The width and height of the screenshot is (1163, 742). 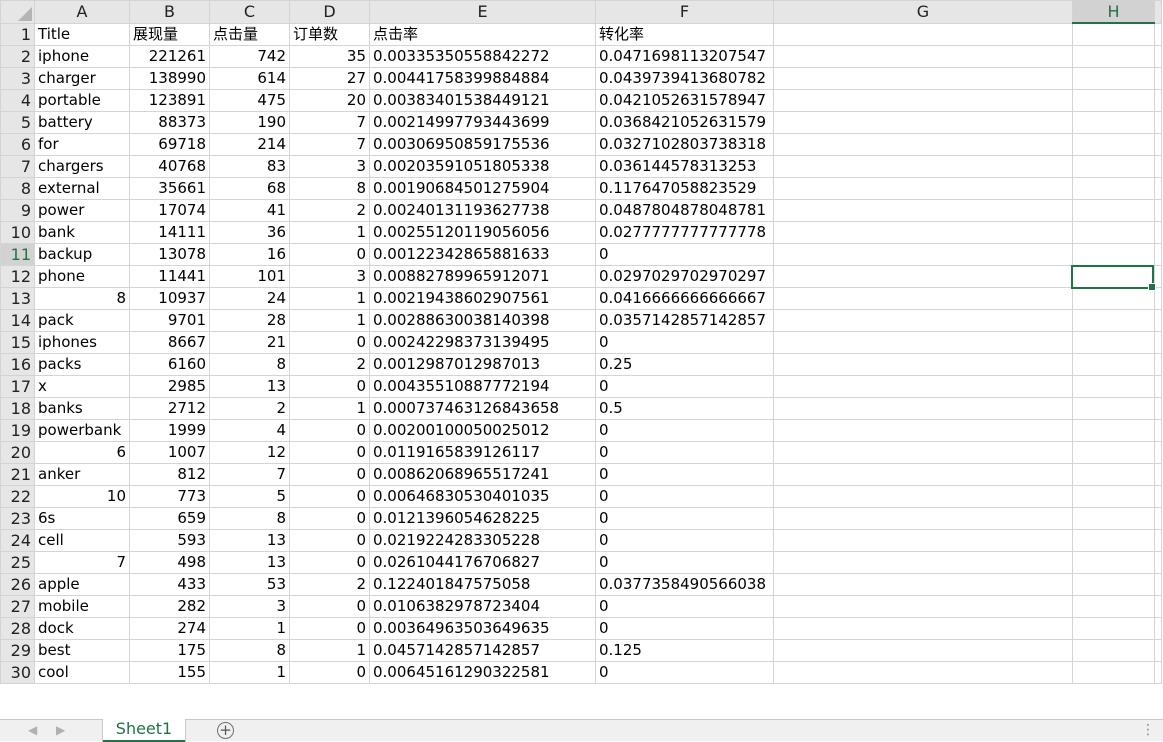 What do you see at coordinates (17, 562) in the screenshot?
I see `row-header: 25` at bounding box center [17, 562].